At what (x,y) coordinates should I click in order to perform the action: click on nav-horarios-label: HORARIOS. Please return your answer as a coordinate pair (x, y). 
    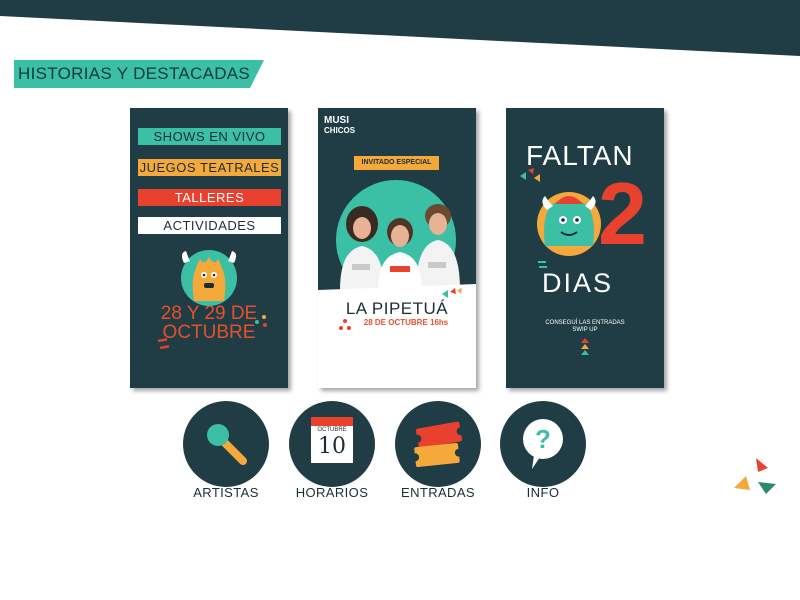
    Looking at the image, I should click on (332, 492).